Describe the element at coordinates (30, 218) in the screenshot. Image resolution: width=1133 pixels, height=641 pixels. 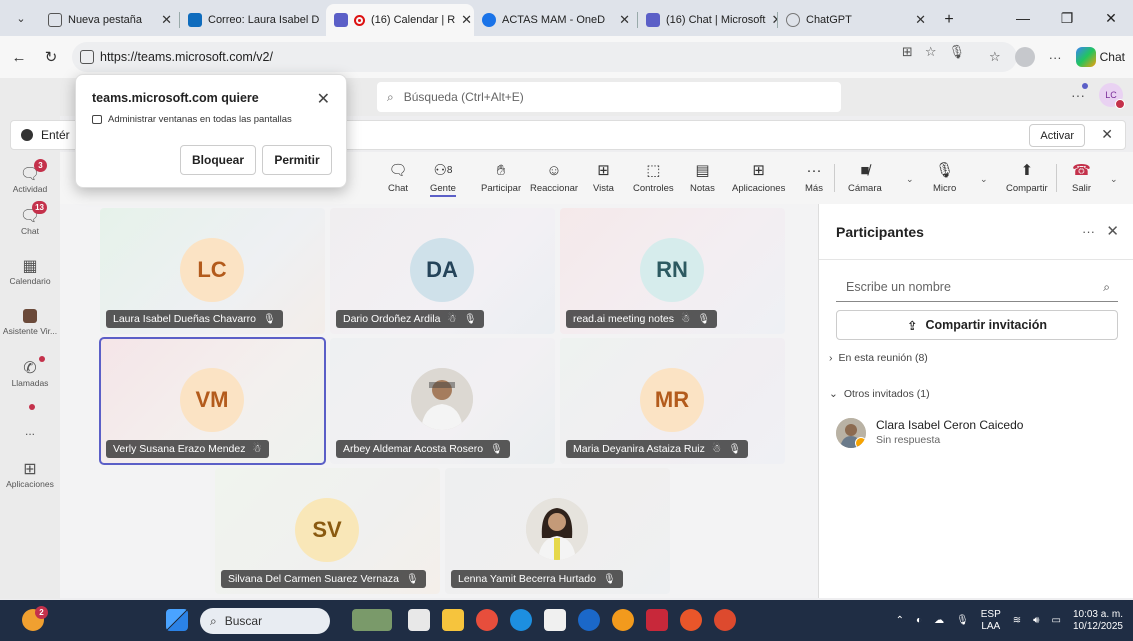
I see `rail-item-chat: 🗨︎ 13 Chat` at that location.